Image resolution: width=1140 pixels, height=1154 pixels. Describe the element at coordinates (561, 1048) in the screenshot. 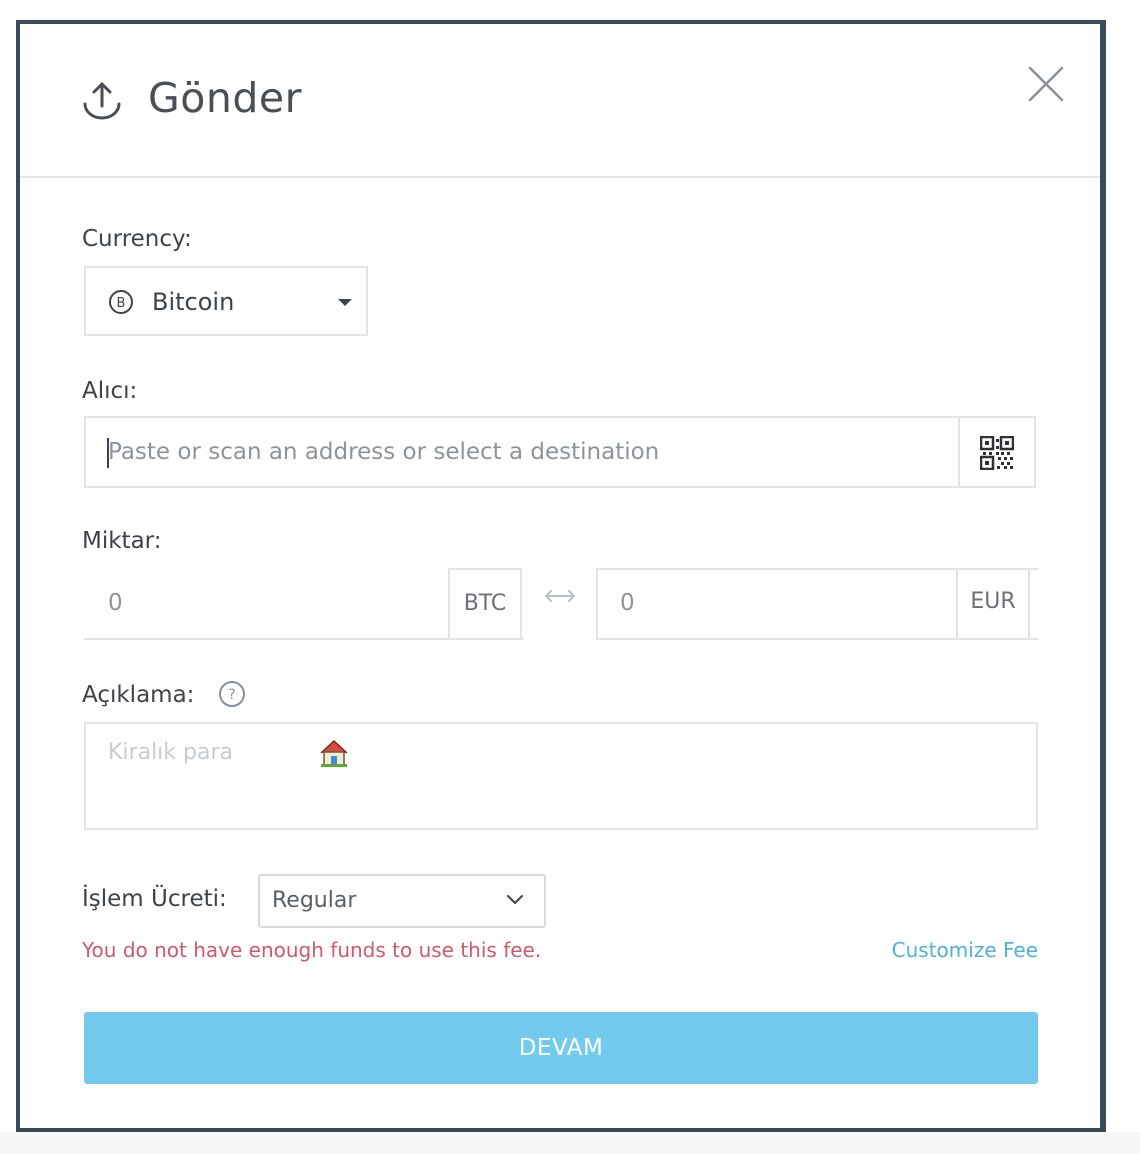

I see `continue-button: DEVAM` at that location.